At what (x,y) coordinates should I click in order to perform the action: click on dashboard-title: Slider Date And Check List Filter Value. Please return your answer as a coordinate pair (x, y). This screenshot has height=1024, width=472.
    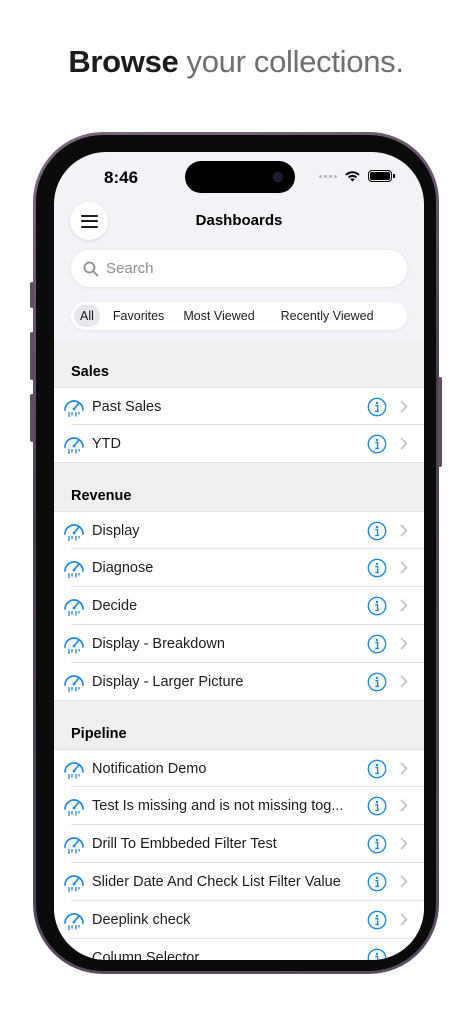
    Looking at the image, I should click on (216, 882).